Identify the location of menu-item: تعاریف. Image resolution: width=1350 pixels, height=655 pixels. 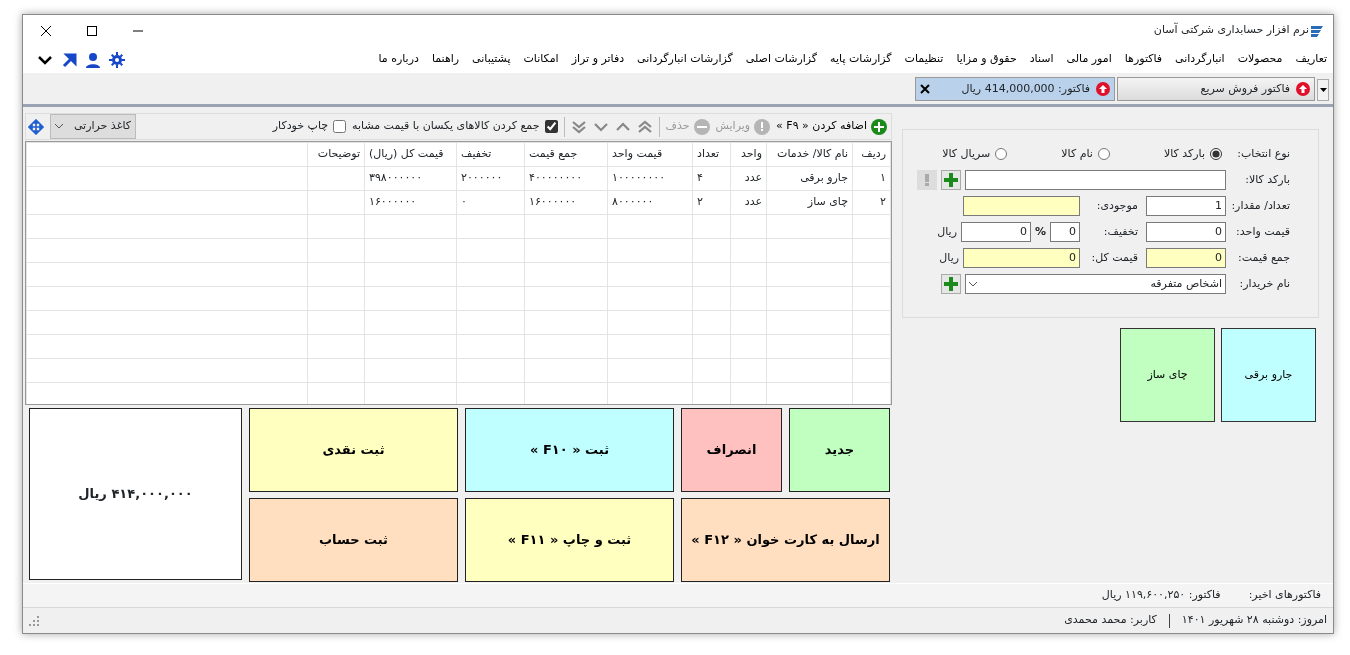
(1311, 59).